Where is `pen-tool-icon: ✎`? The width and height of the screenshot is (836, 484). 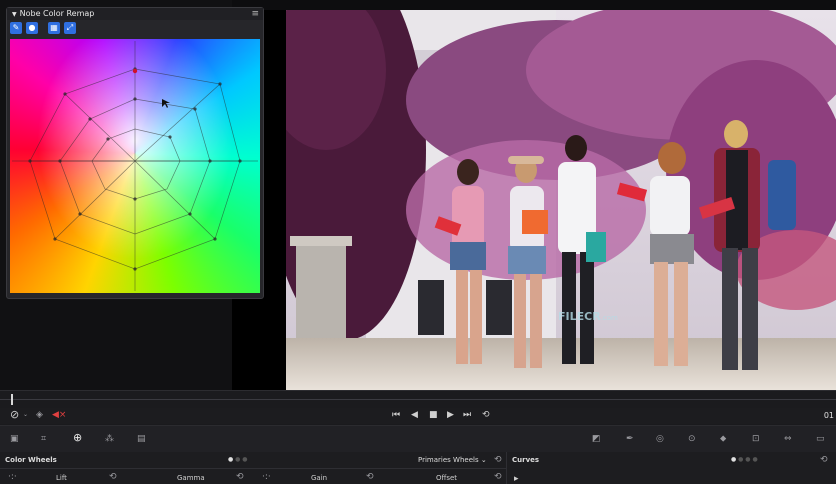 pen-tool-icon: ✎ is located at coordinates (16, 28).